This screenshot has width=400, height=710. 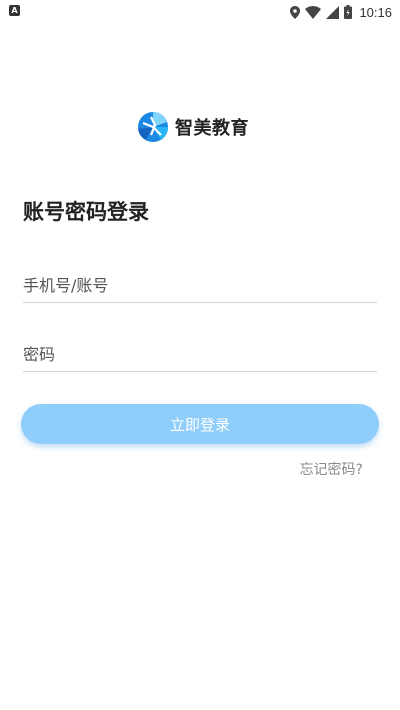 I want to click on battery-icon, so click(x=348, y=12).